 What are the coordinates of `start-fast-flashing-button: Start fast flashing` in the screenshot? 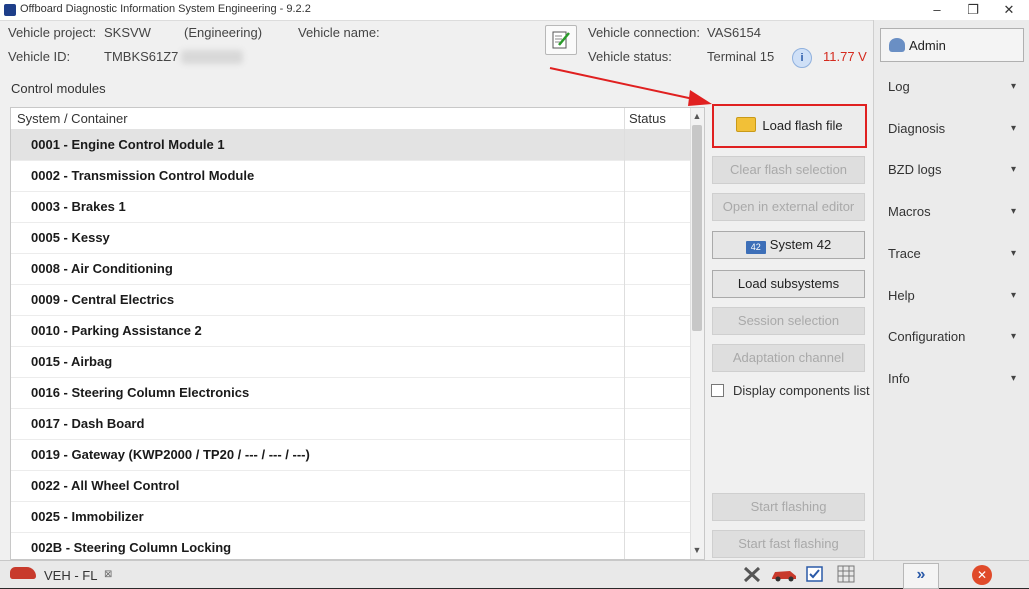 It's located at (788, 544).